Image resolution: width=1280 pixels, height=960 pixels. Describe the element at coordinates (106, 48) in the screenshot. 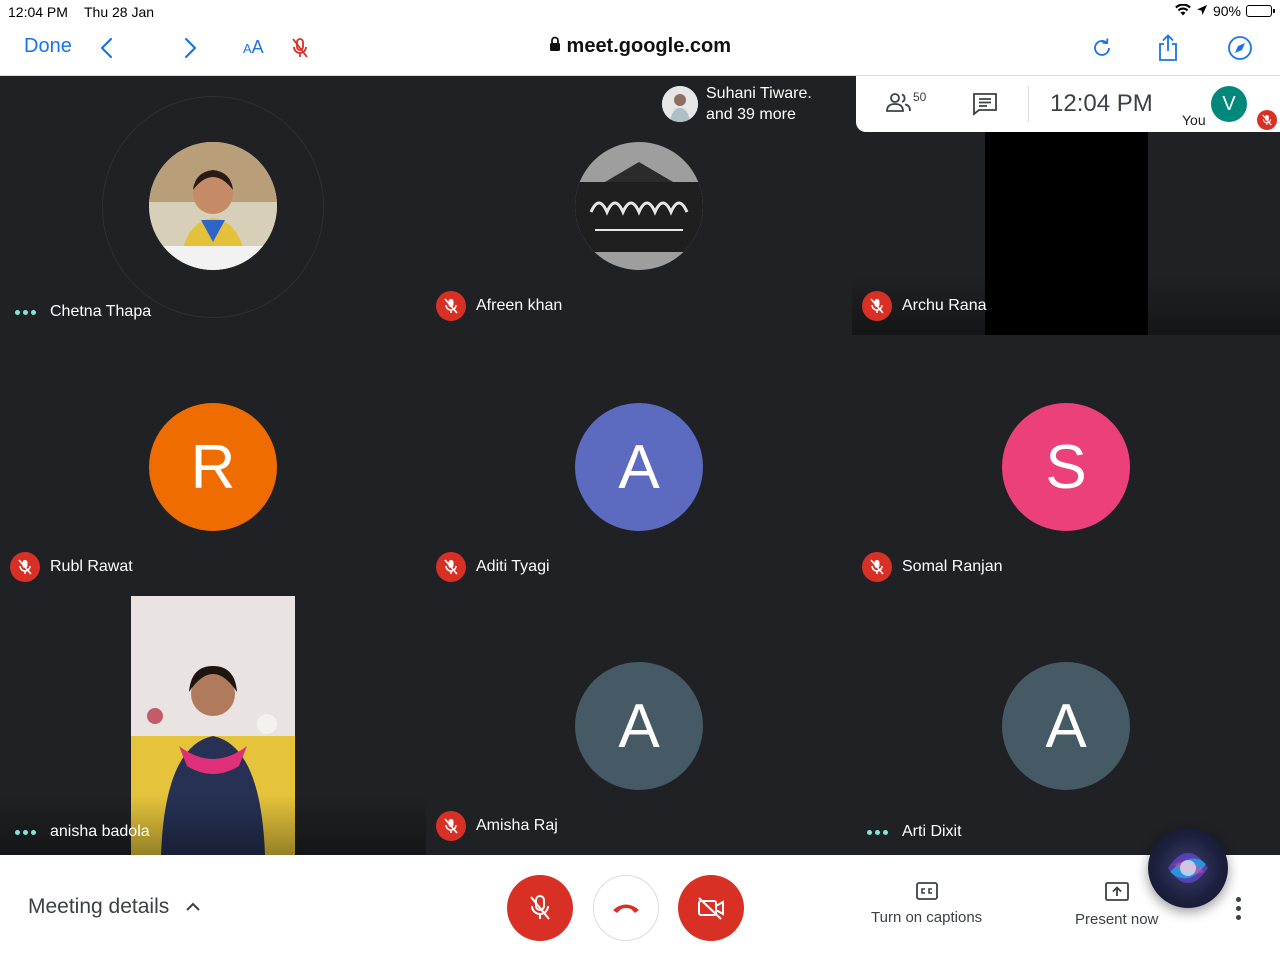

I see `back-button` at that location.